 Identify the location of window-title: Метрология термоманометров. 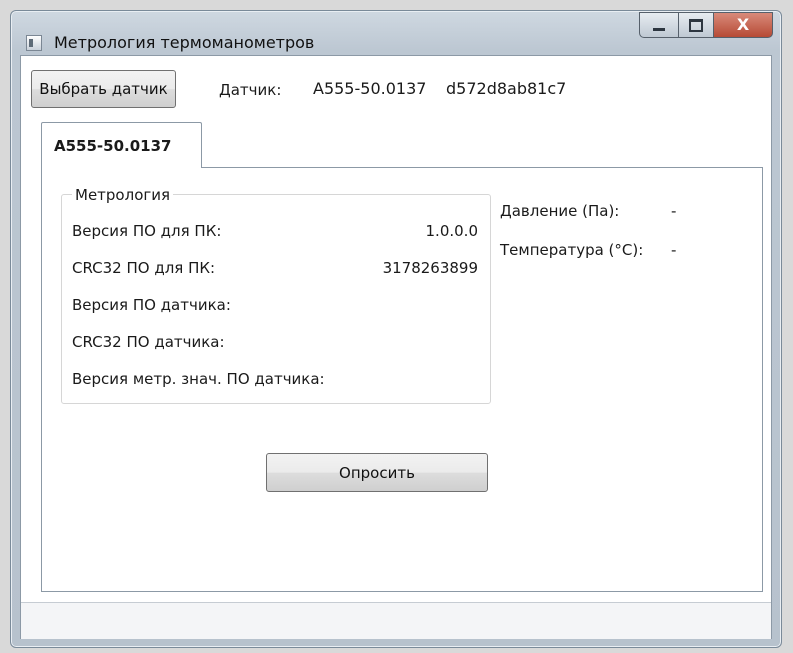
(184, 42).